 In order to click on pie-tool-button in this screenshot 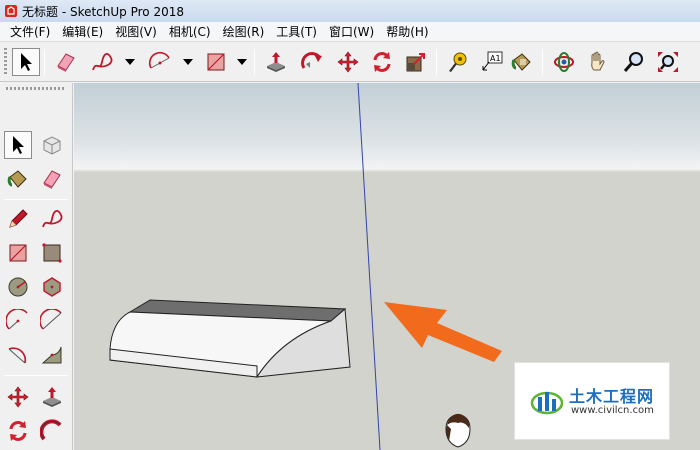, I will do `click(18, 355)`.